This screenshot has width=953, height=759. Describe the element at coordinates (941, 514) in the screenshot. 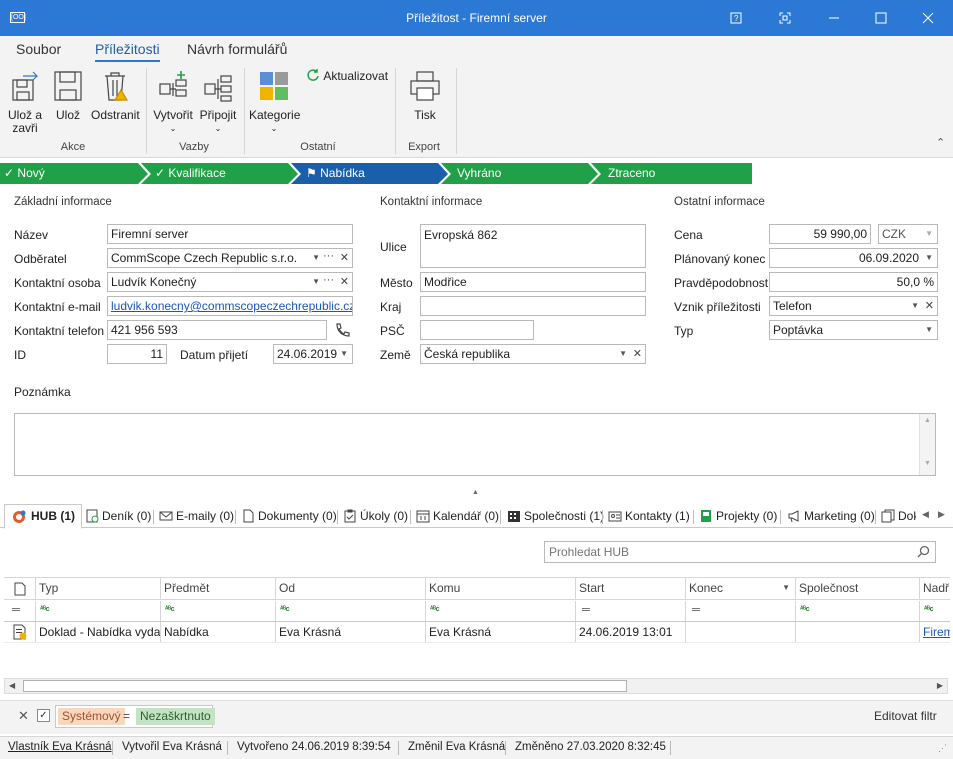

I see `tabs-scroll-right-icon: ▶` at that location.